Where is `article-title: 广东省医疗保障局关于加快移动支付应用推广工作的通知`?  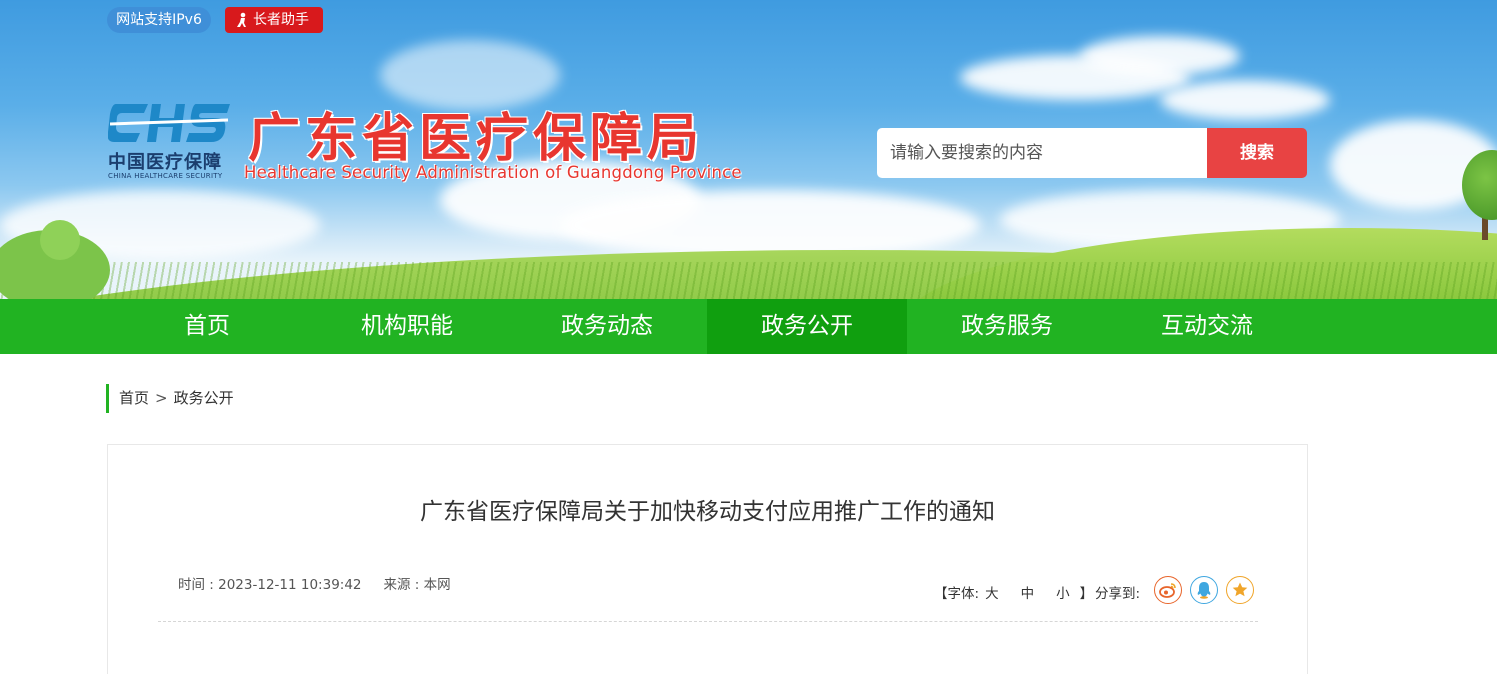 article-title: 广东省医疗保障局关于加快移动支付应用推广工作的通知 is located at coordinates (707, 512).